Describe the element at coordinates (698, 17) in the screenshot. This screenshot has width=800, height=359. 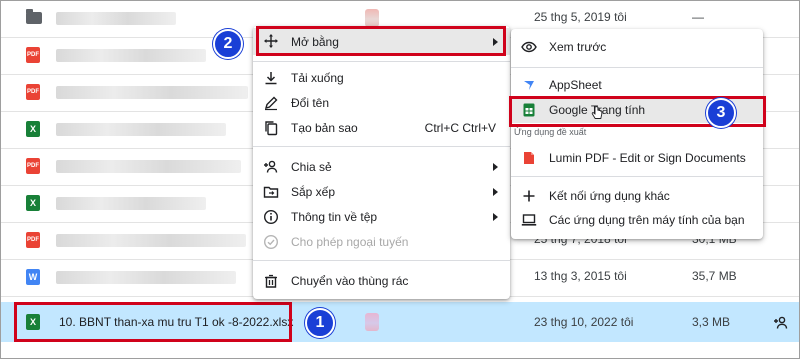
I see `file-size: —` at that location.